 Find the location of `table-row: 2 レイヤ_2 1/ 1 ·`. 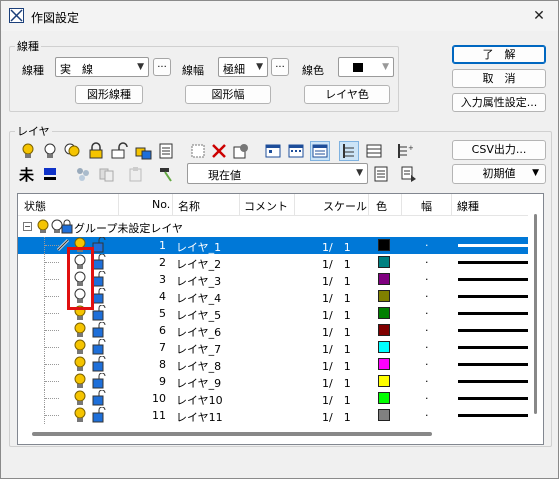

table-row: 2 レイヤ_2 1/ 1 · is located at coordinates (273, 262).